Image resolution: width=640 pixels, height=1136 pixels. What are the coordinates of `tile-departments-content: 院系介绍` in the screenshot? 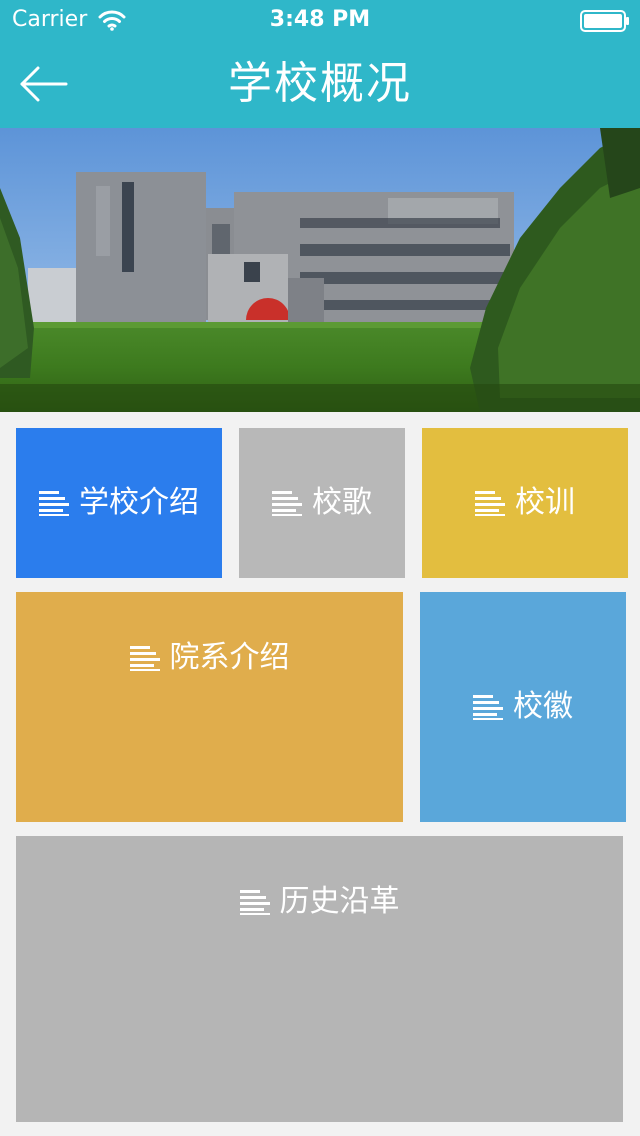 It's located at (209, 658).